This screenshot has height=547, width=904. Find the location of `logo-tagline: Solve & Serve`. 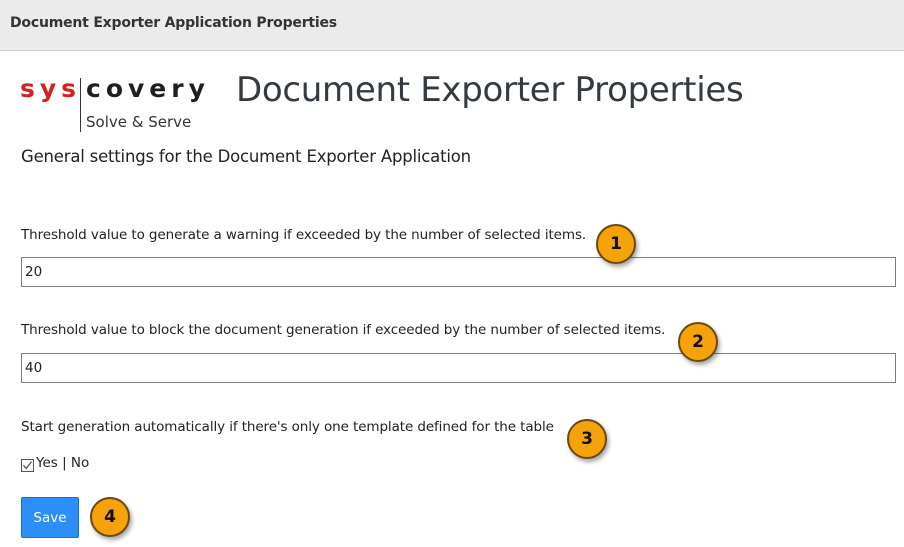

logo-tagline: Solve & Serve is located at coordinates (139, 122).